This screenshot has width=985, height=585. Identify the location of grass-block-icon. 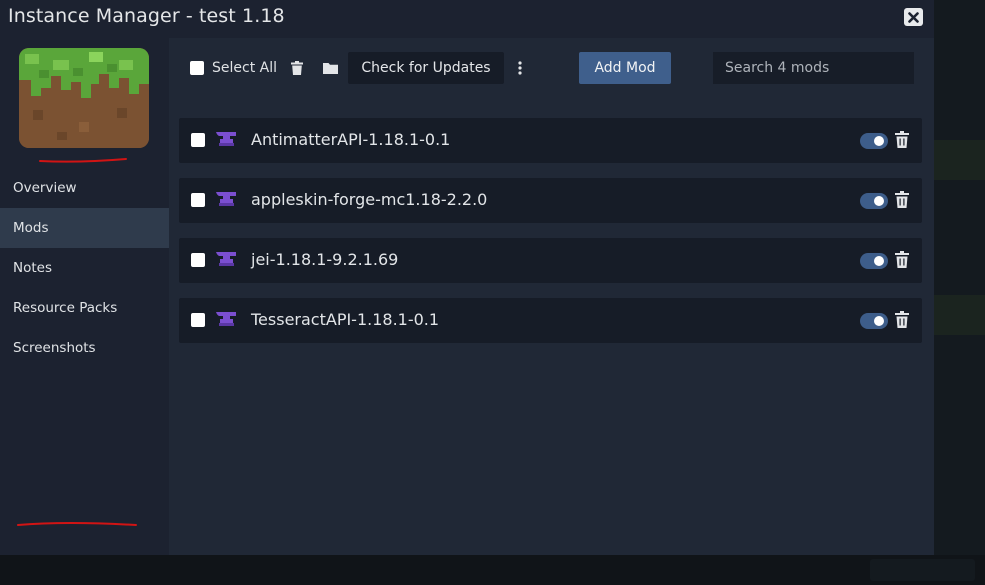
(84, 98).